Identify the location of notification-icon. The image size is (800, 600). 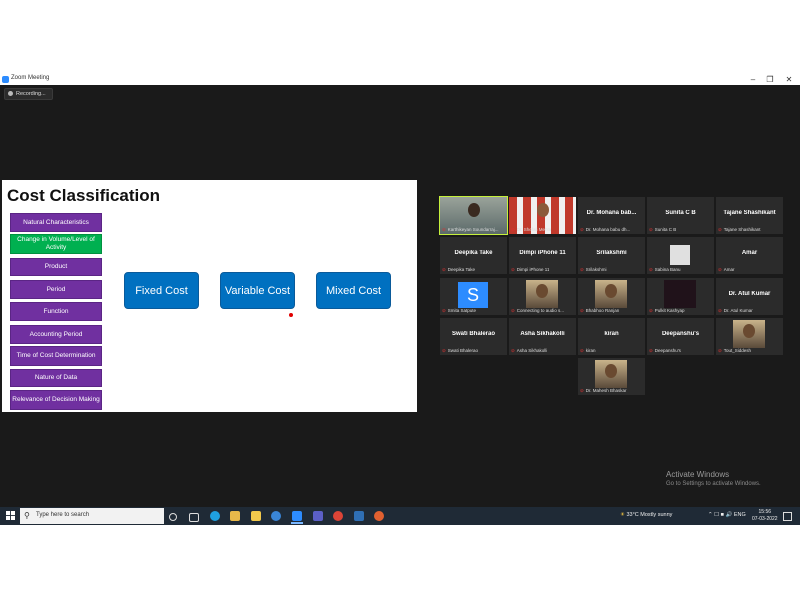
(787, 516).